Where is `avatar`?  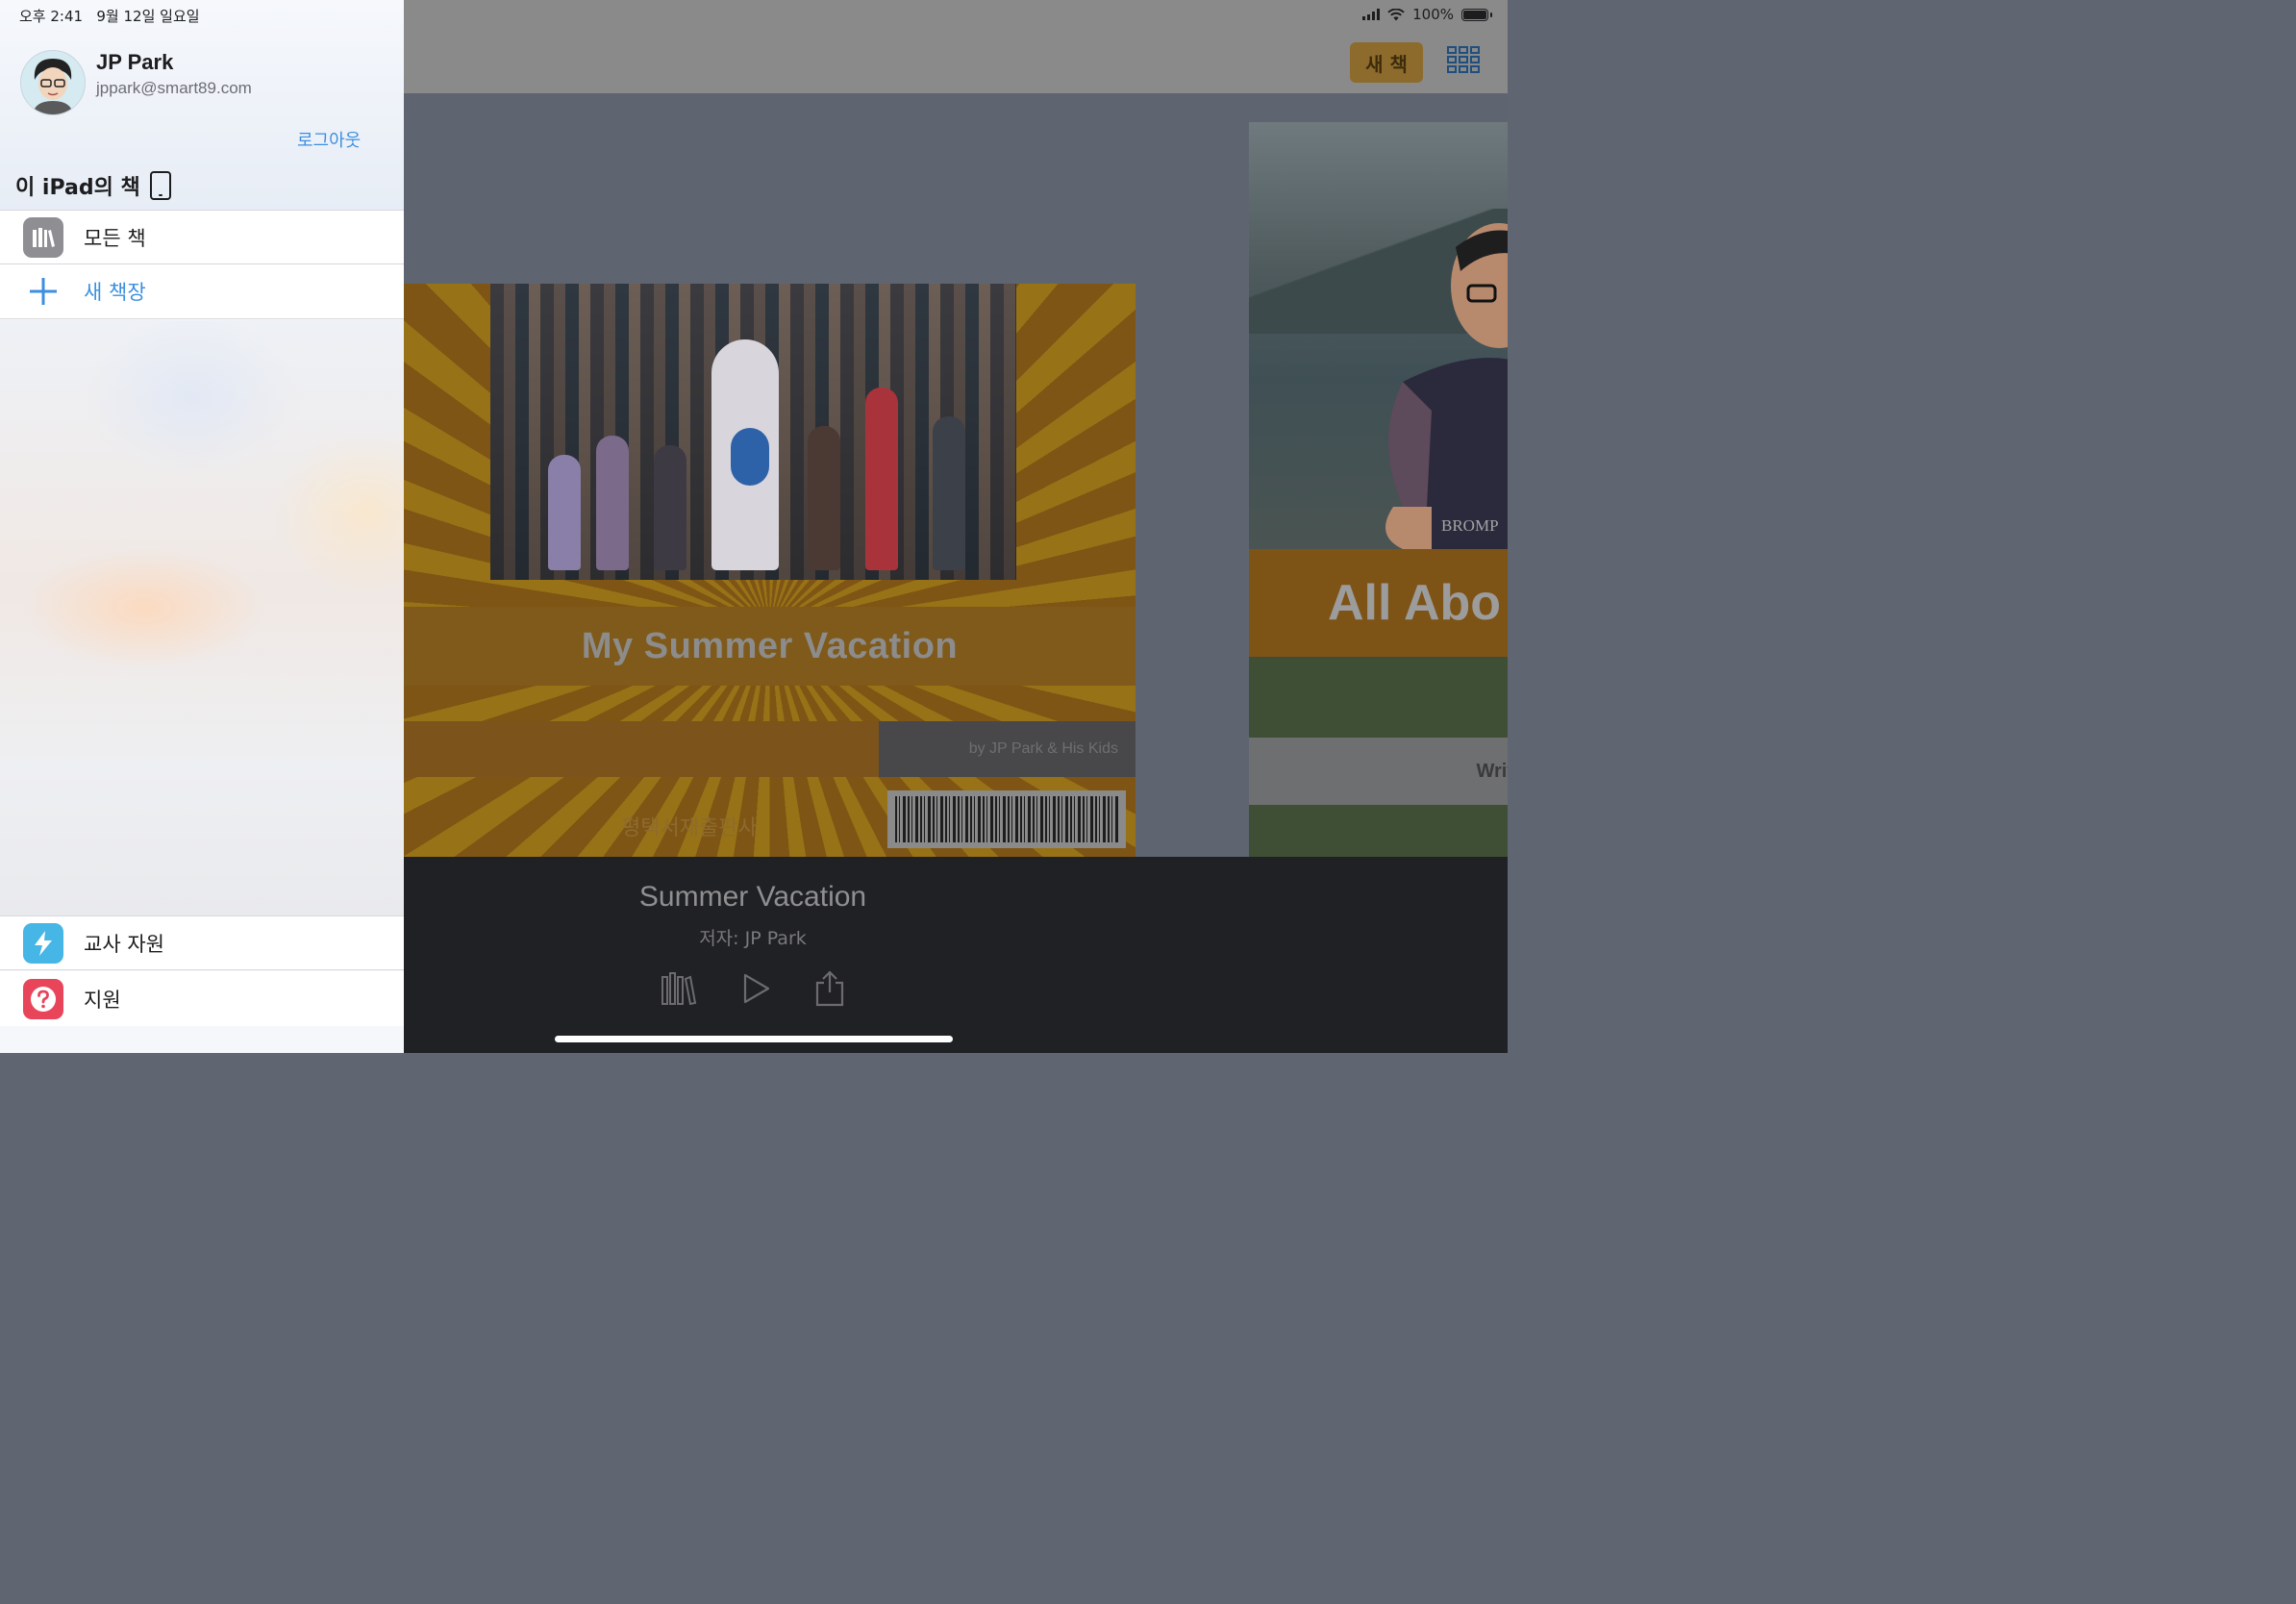 avatar is located at coordinates (53, 82).